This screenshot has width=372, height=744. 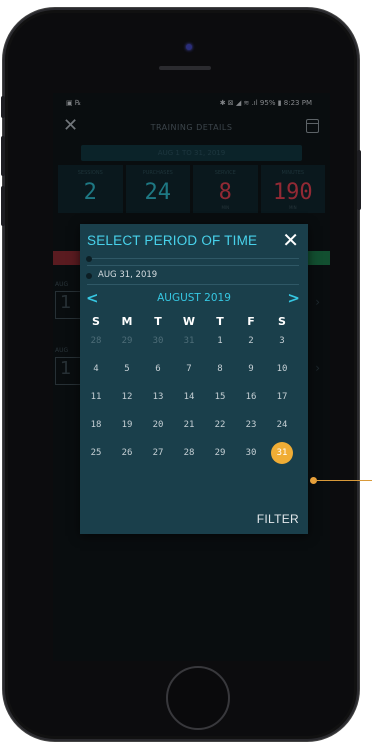 What do you see at coordinates (96, 397) in the screenshot?
I see `day-cell: 11` at bounding box center [96, 397].